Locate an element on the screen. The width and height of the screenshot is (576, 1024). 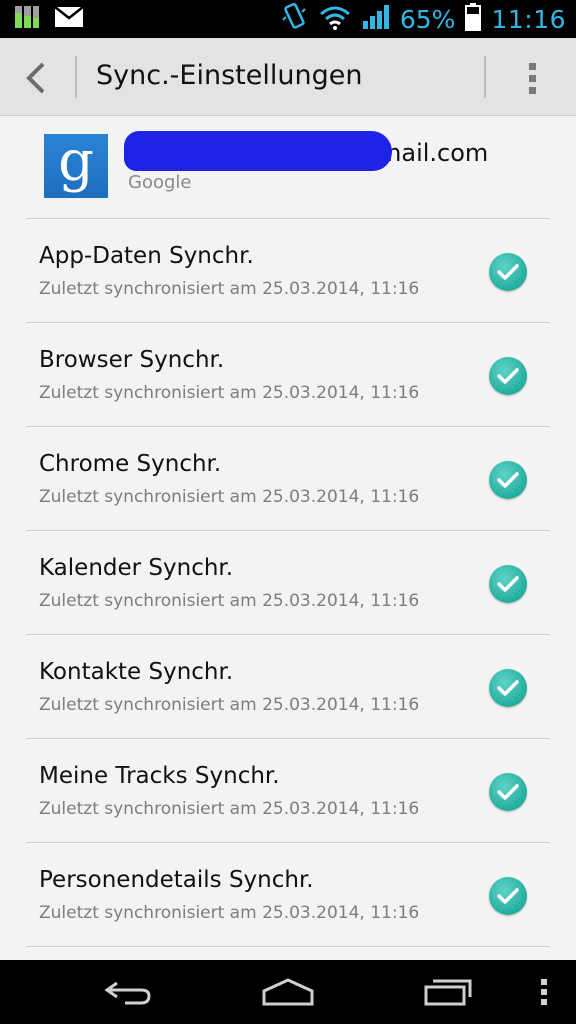
redaction-scribble is located at coordinates (258, 151).